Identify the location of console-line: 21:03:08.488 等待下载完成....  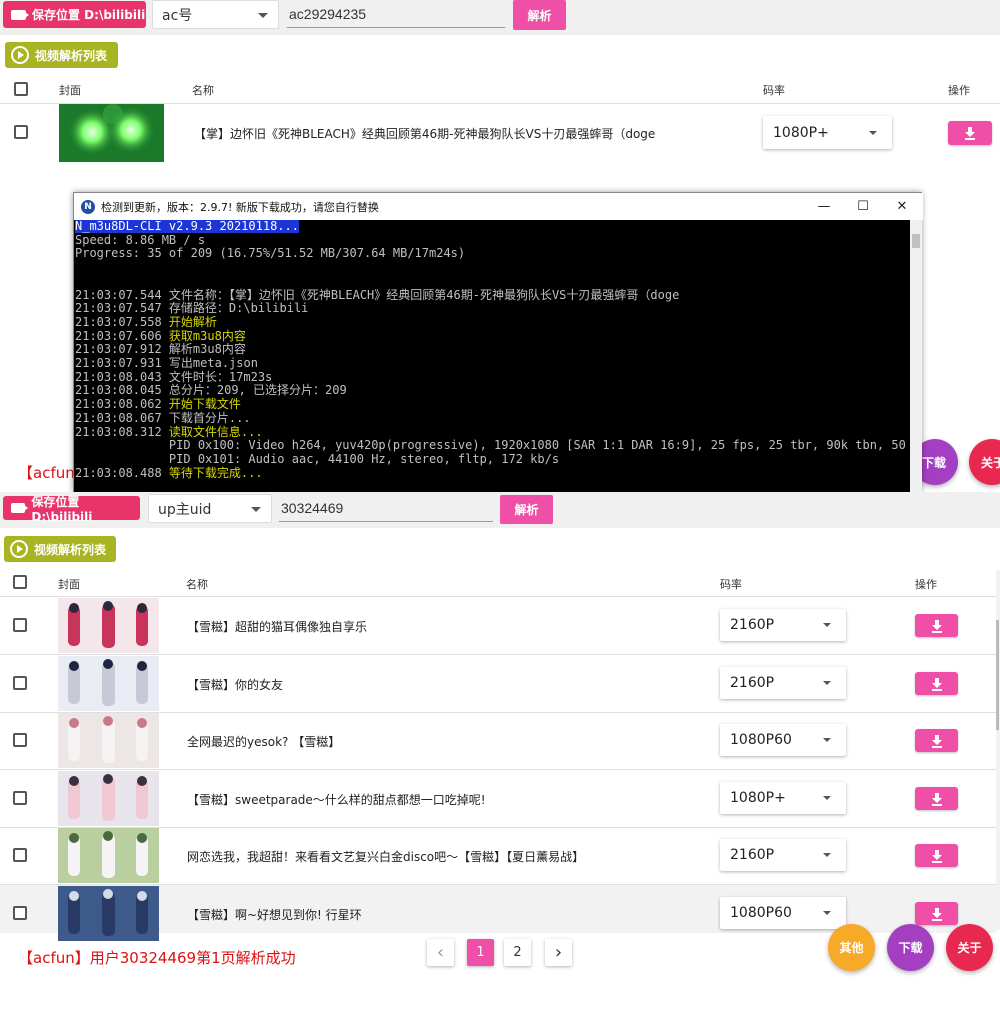
(169, 472).